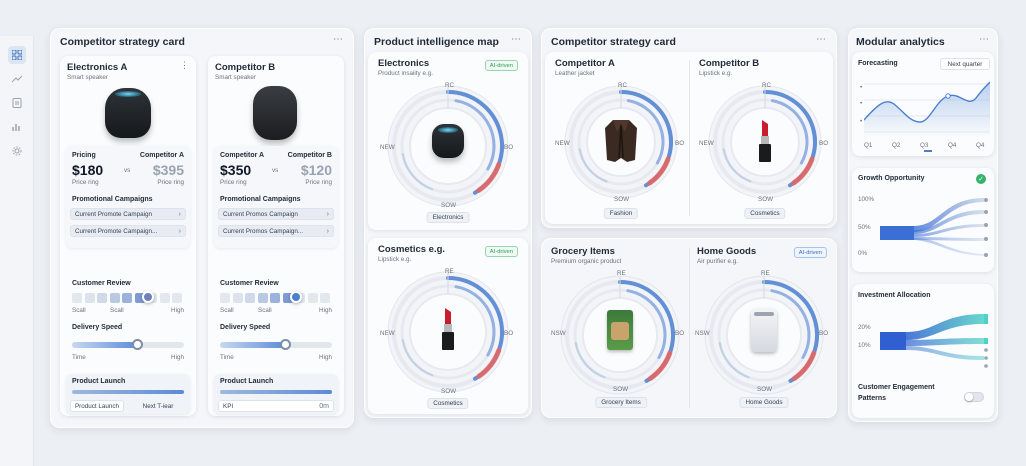  What do you see at coordinates (965, 64) in the screenshot?
I see `next-quarter-button: Next quarter` at bounding box center [965, 64].